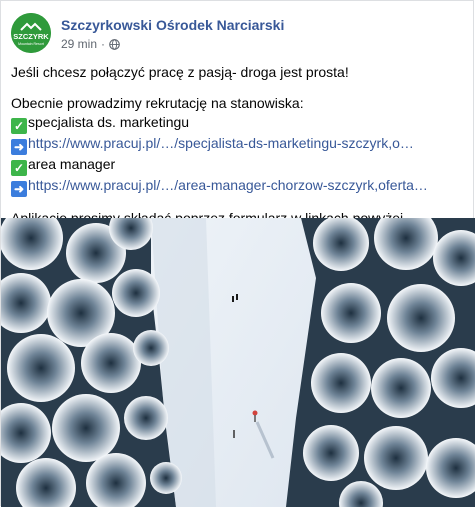 The height and width of the screenshot is (507, 476). Describe the element at coordinates (31, 44) in the screenshot. I see `logo-subtext: Mountain Resort` at that location.